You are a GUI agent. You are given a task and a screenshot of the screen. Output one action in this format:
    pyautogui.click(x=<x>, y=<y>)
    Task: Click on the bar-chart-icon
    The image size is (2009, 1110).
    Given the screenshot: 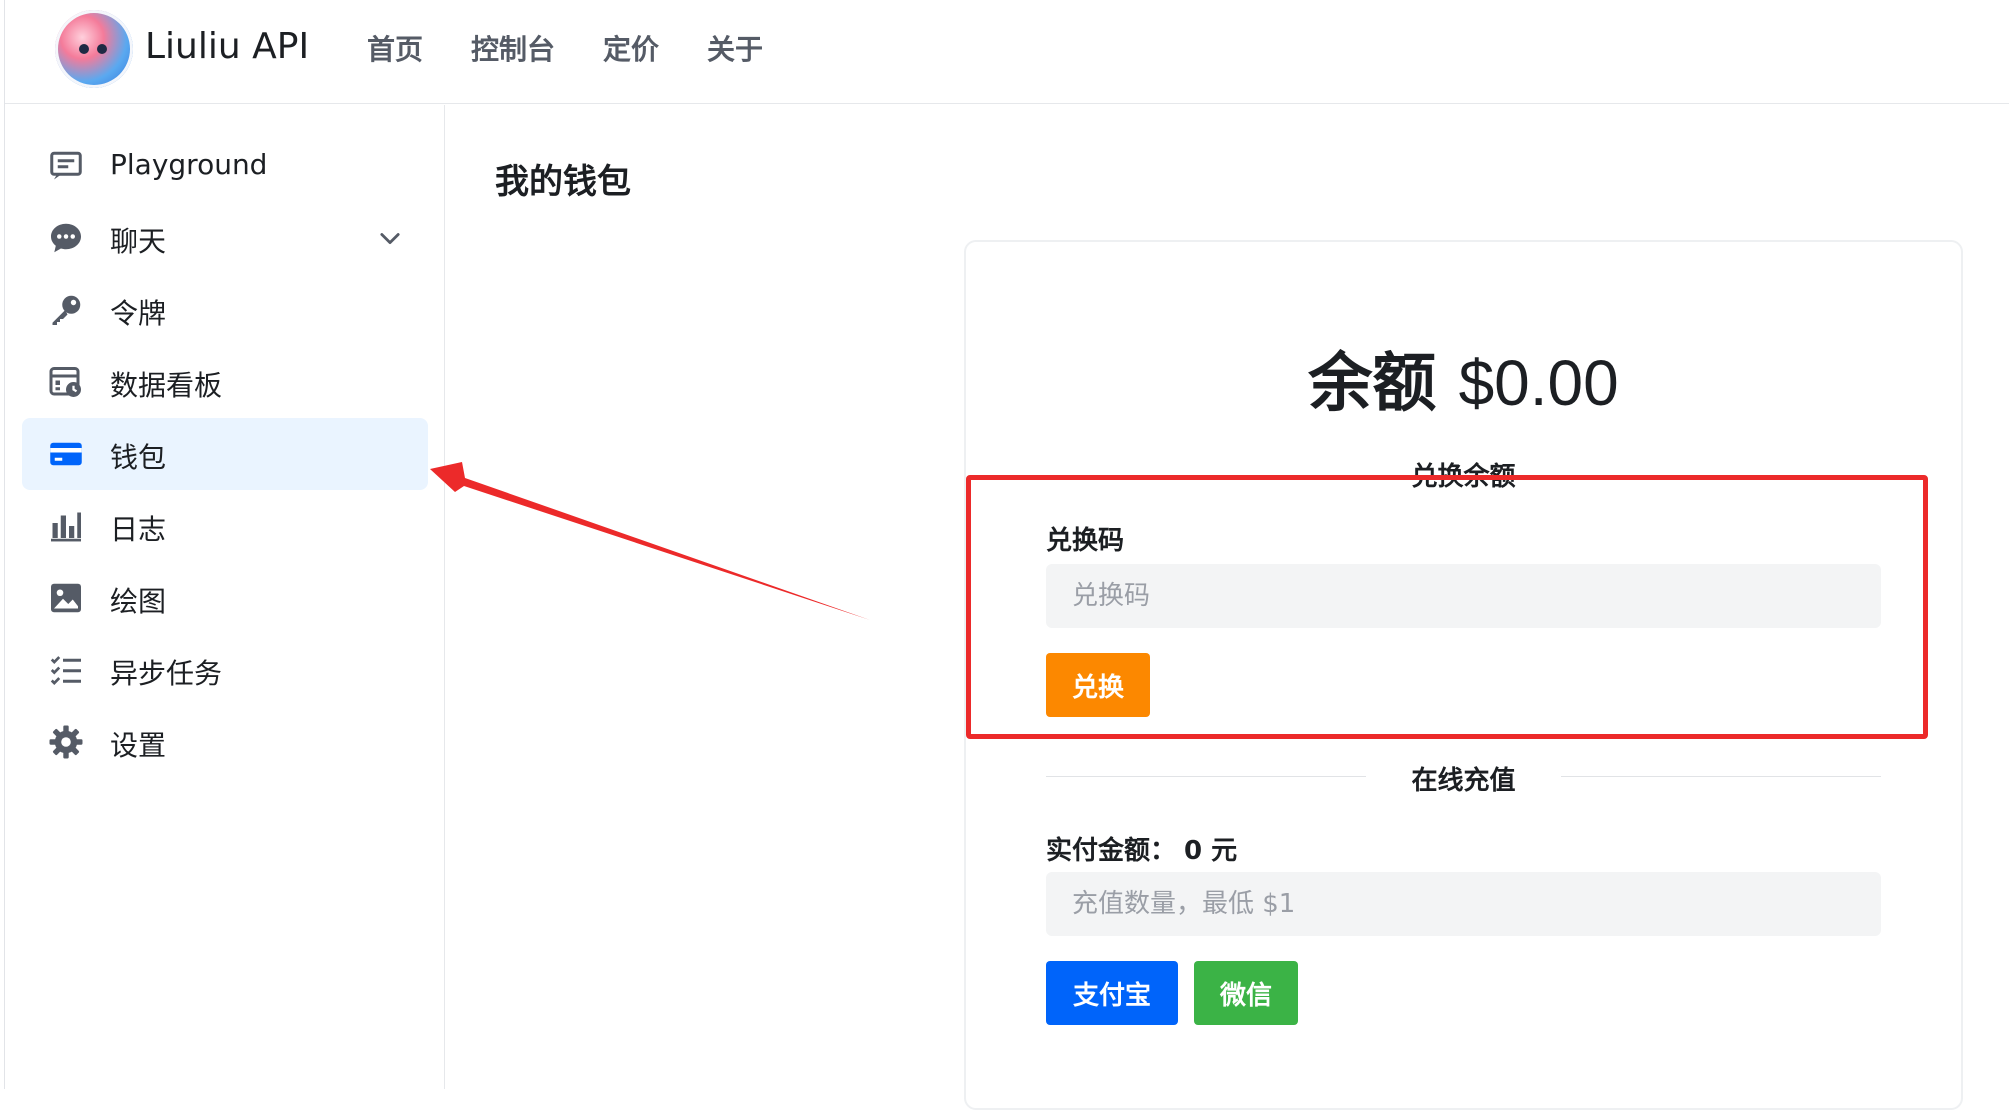 What is the action you would take?
    pyautogui.click(x=66, y=527)
    